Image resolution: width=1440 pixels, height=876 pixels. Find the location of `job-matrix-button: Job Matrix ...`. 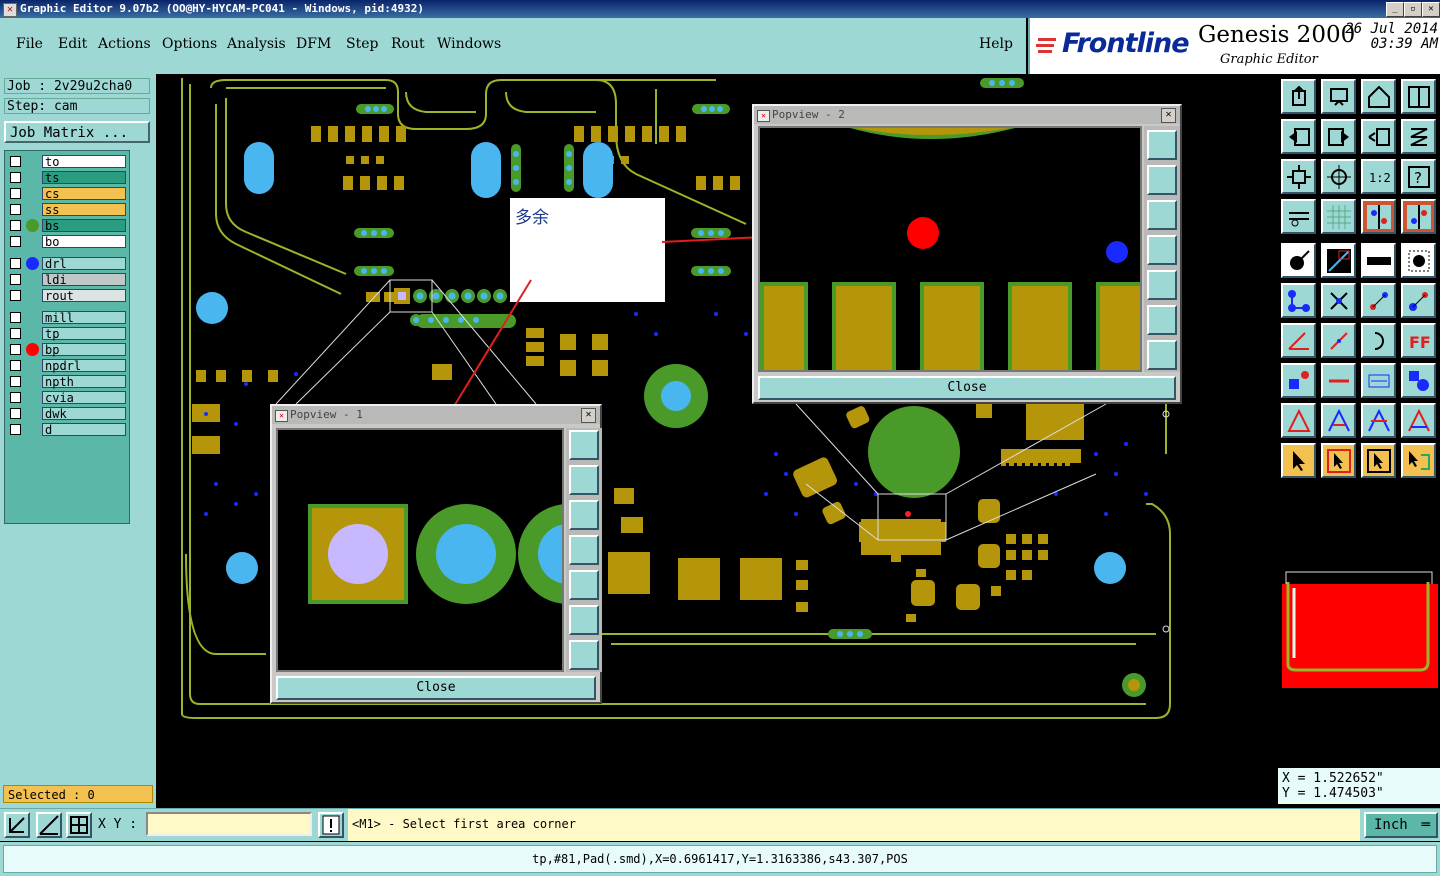

job-matrix-button: Job Matrix ... is located at coordinates (77, 132).